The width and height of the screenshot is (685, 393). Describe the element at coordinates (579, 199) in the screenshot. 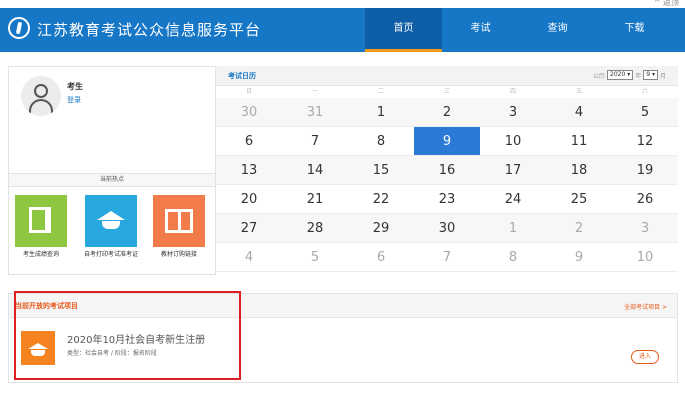

I see `calendar-day: 25` at that location.